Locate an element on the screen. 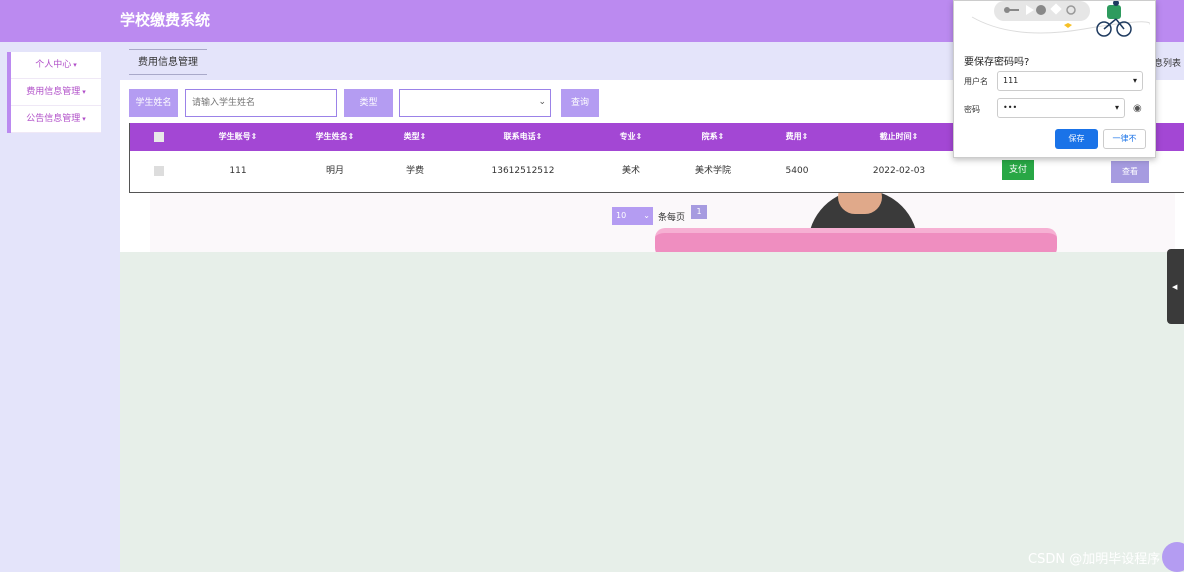  column-header-major: 专业⇕ is located at coordinates (631, 137).